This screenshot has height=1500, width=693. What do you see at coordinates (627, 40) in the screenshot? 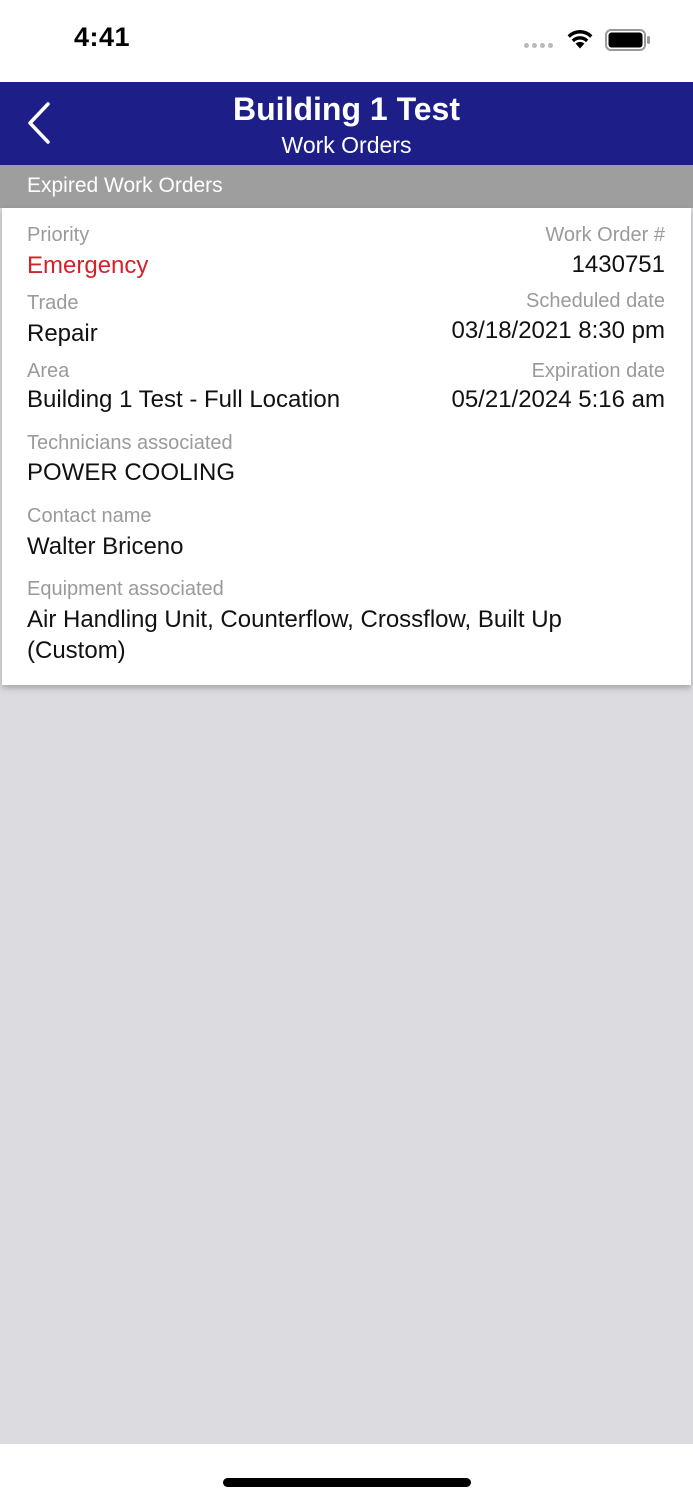
I see `battery-icon` at bounding box center [627, 40].